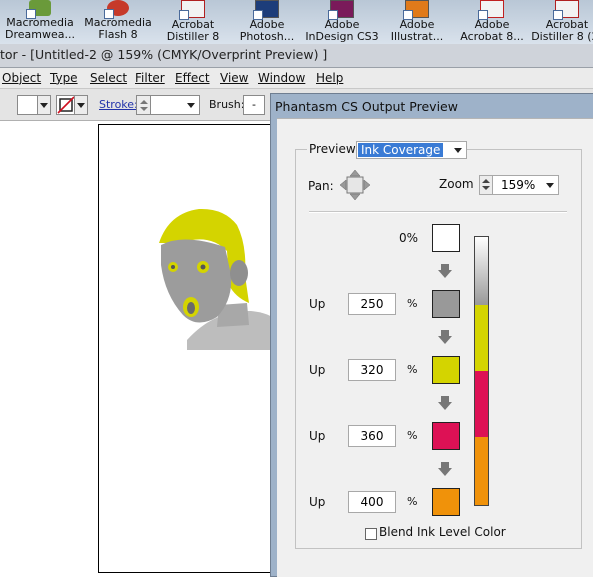 Image resolution: width=593 pixels, height=577 pixels. Describe the element at coordinates (64, 78) in the screenshot. I see `menu-type: Type` at that location.